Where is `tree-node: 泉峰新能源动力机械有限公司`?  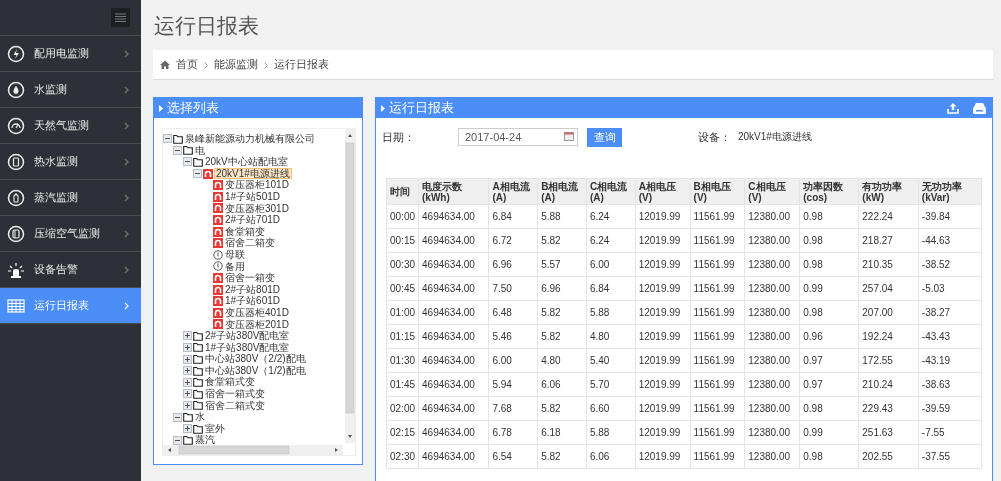
tree-node: 泉峰新能源动力机械有限公司 is located at coordinates (250, 139).